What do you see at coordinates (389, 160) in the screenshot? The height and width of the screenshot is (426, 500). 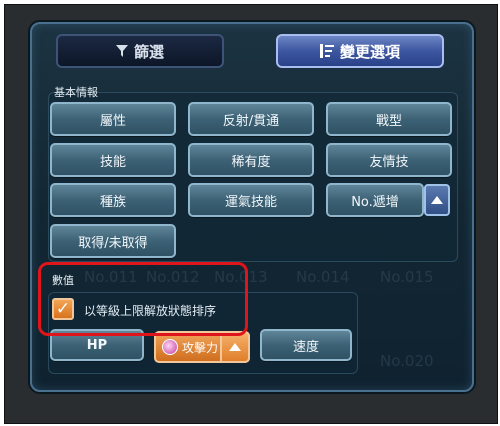 I see `sort-friendship-skill-button: 友情技` at bounding box center [389, 160].